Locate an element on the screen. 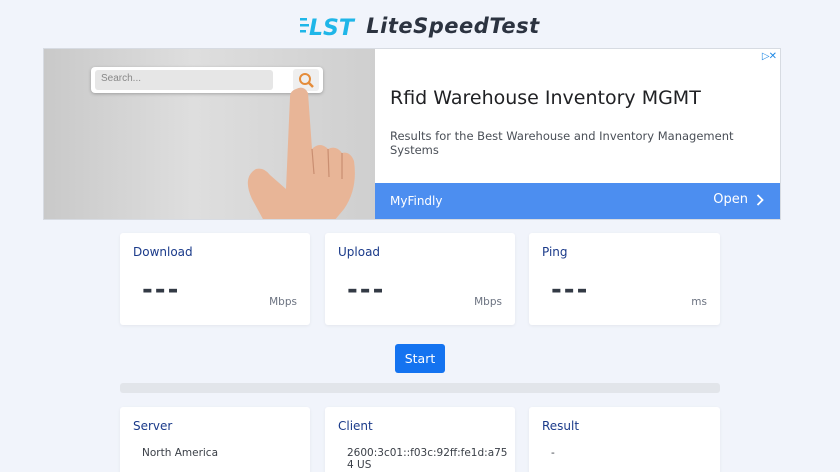  download-value: --- is located at coordinates (161, 290).